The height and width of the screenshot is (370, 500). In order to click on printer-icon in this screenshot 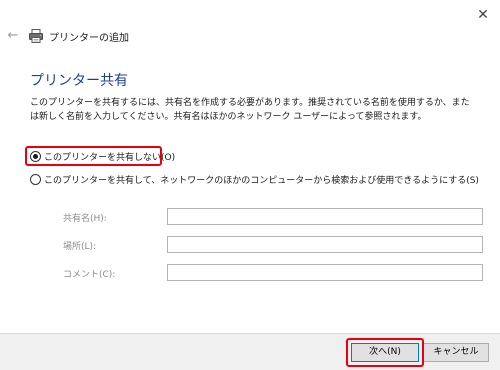, I will do `click(36, 36)`.